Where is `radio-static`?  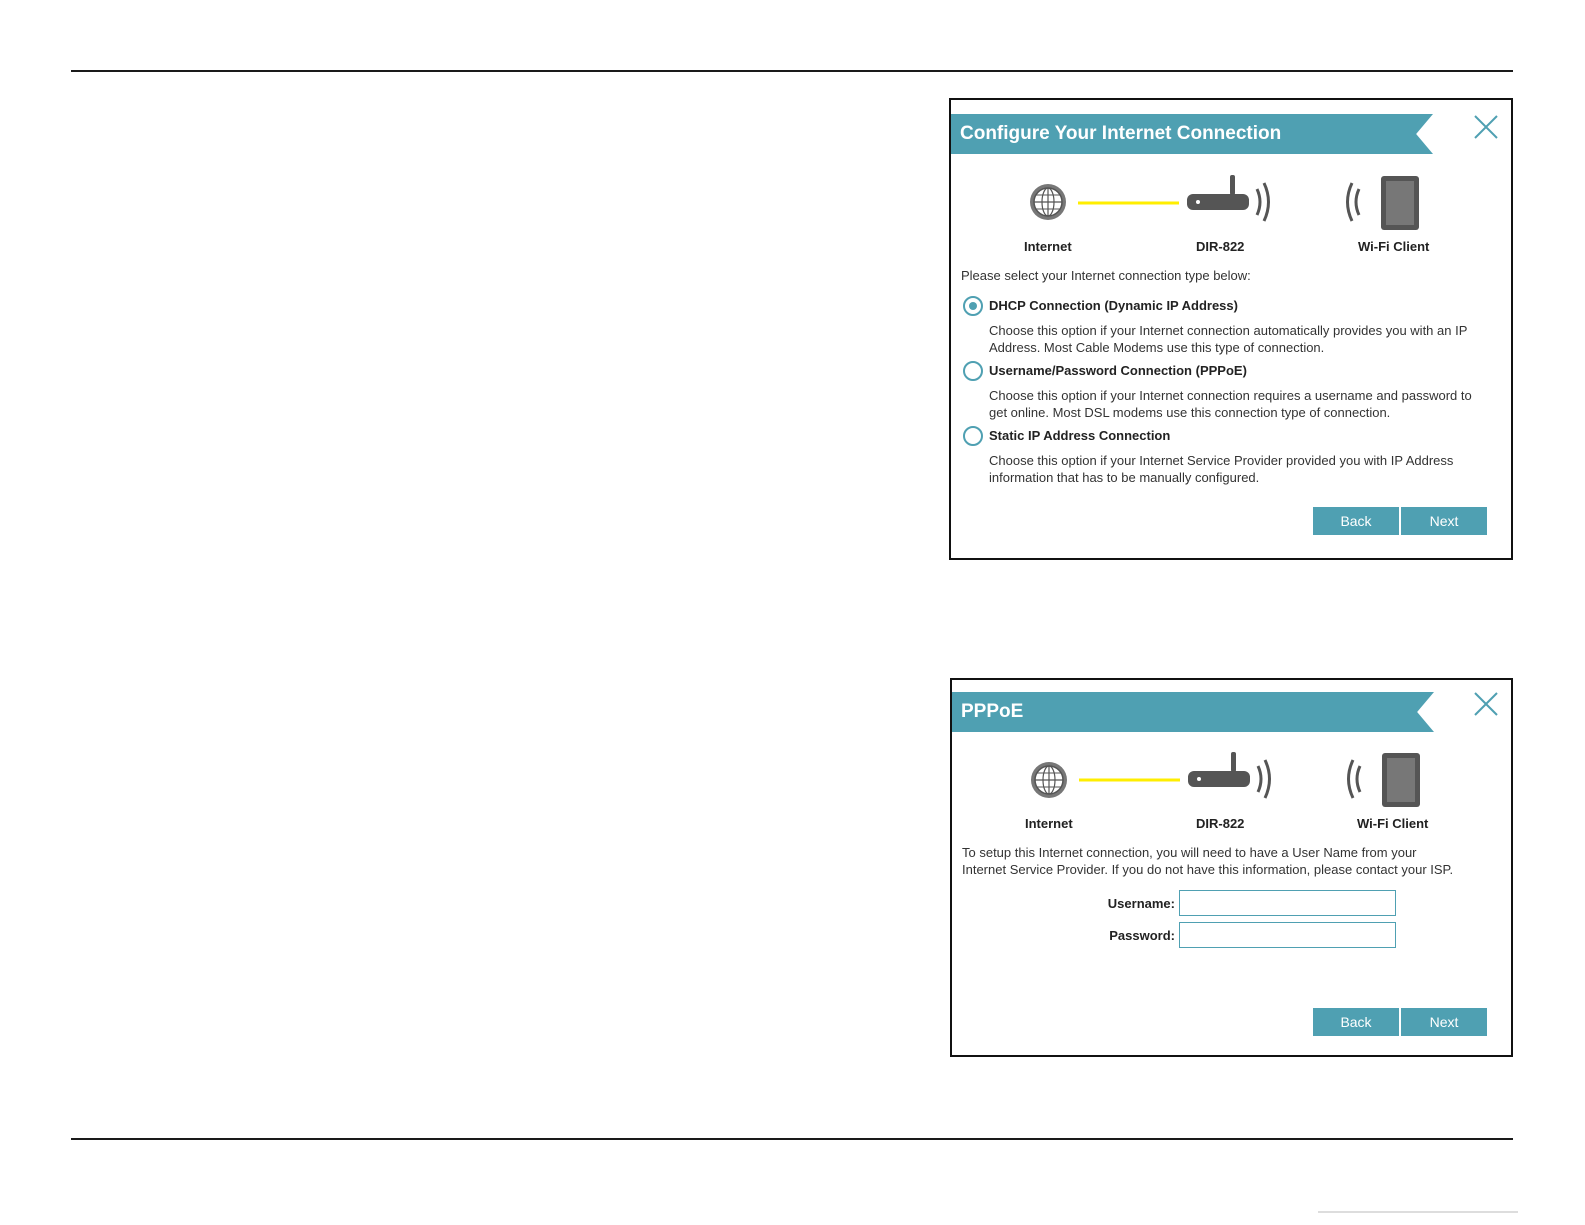 radio-static is located at coordinates (973, 436).